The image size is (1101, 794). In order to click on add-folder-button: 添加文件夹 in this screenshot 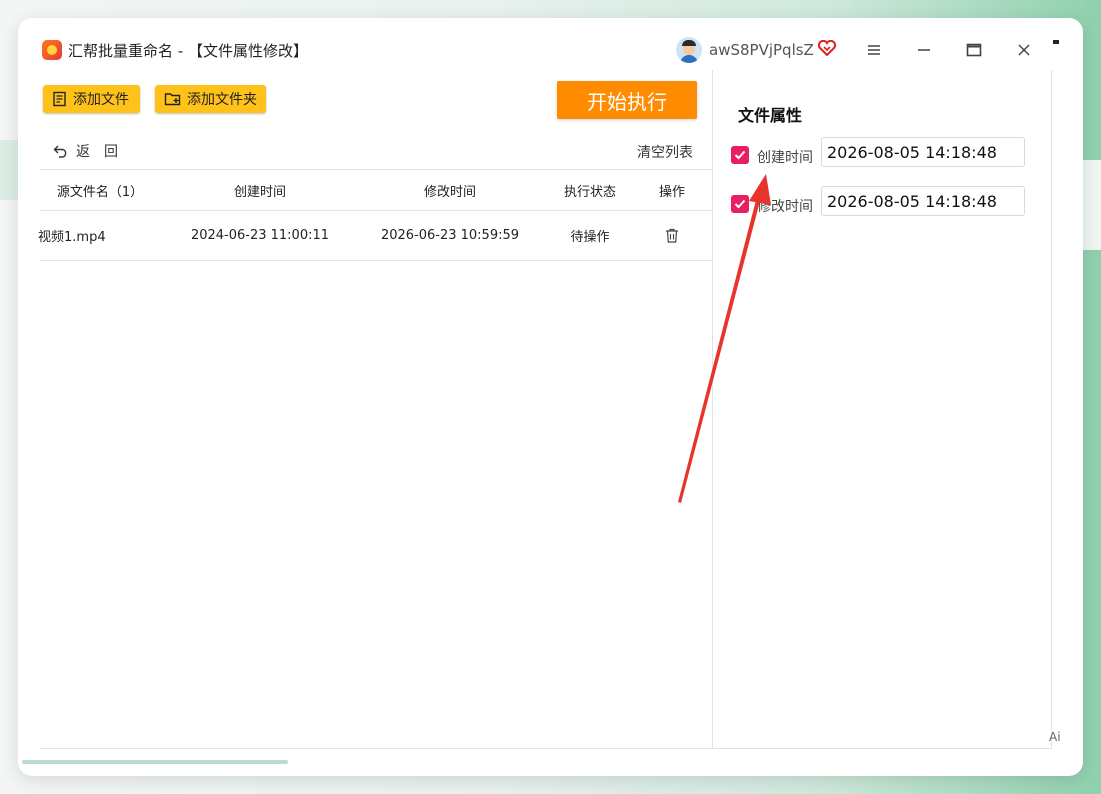, I will do `click(210, 99)`.